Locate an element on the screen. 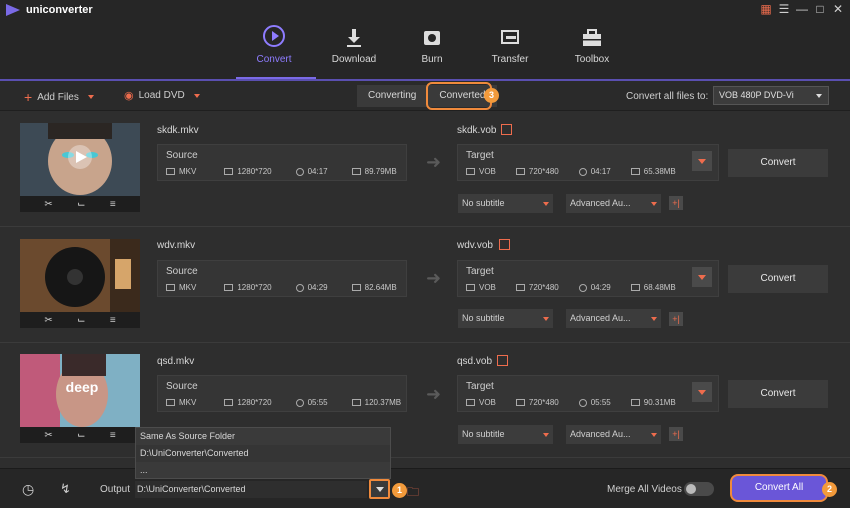  target-info-panel: Target VOB 720*480 04:17 65.38MB is located at coordinates (588, 162).